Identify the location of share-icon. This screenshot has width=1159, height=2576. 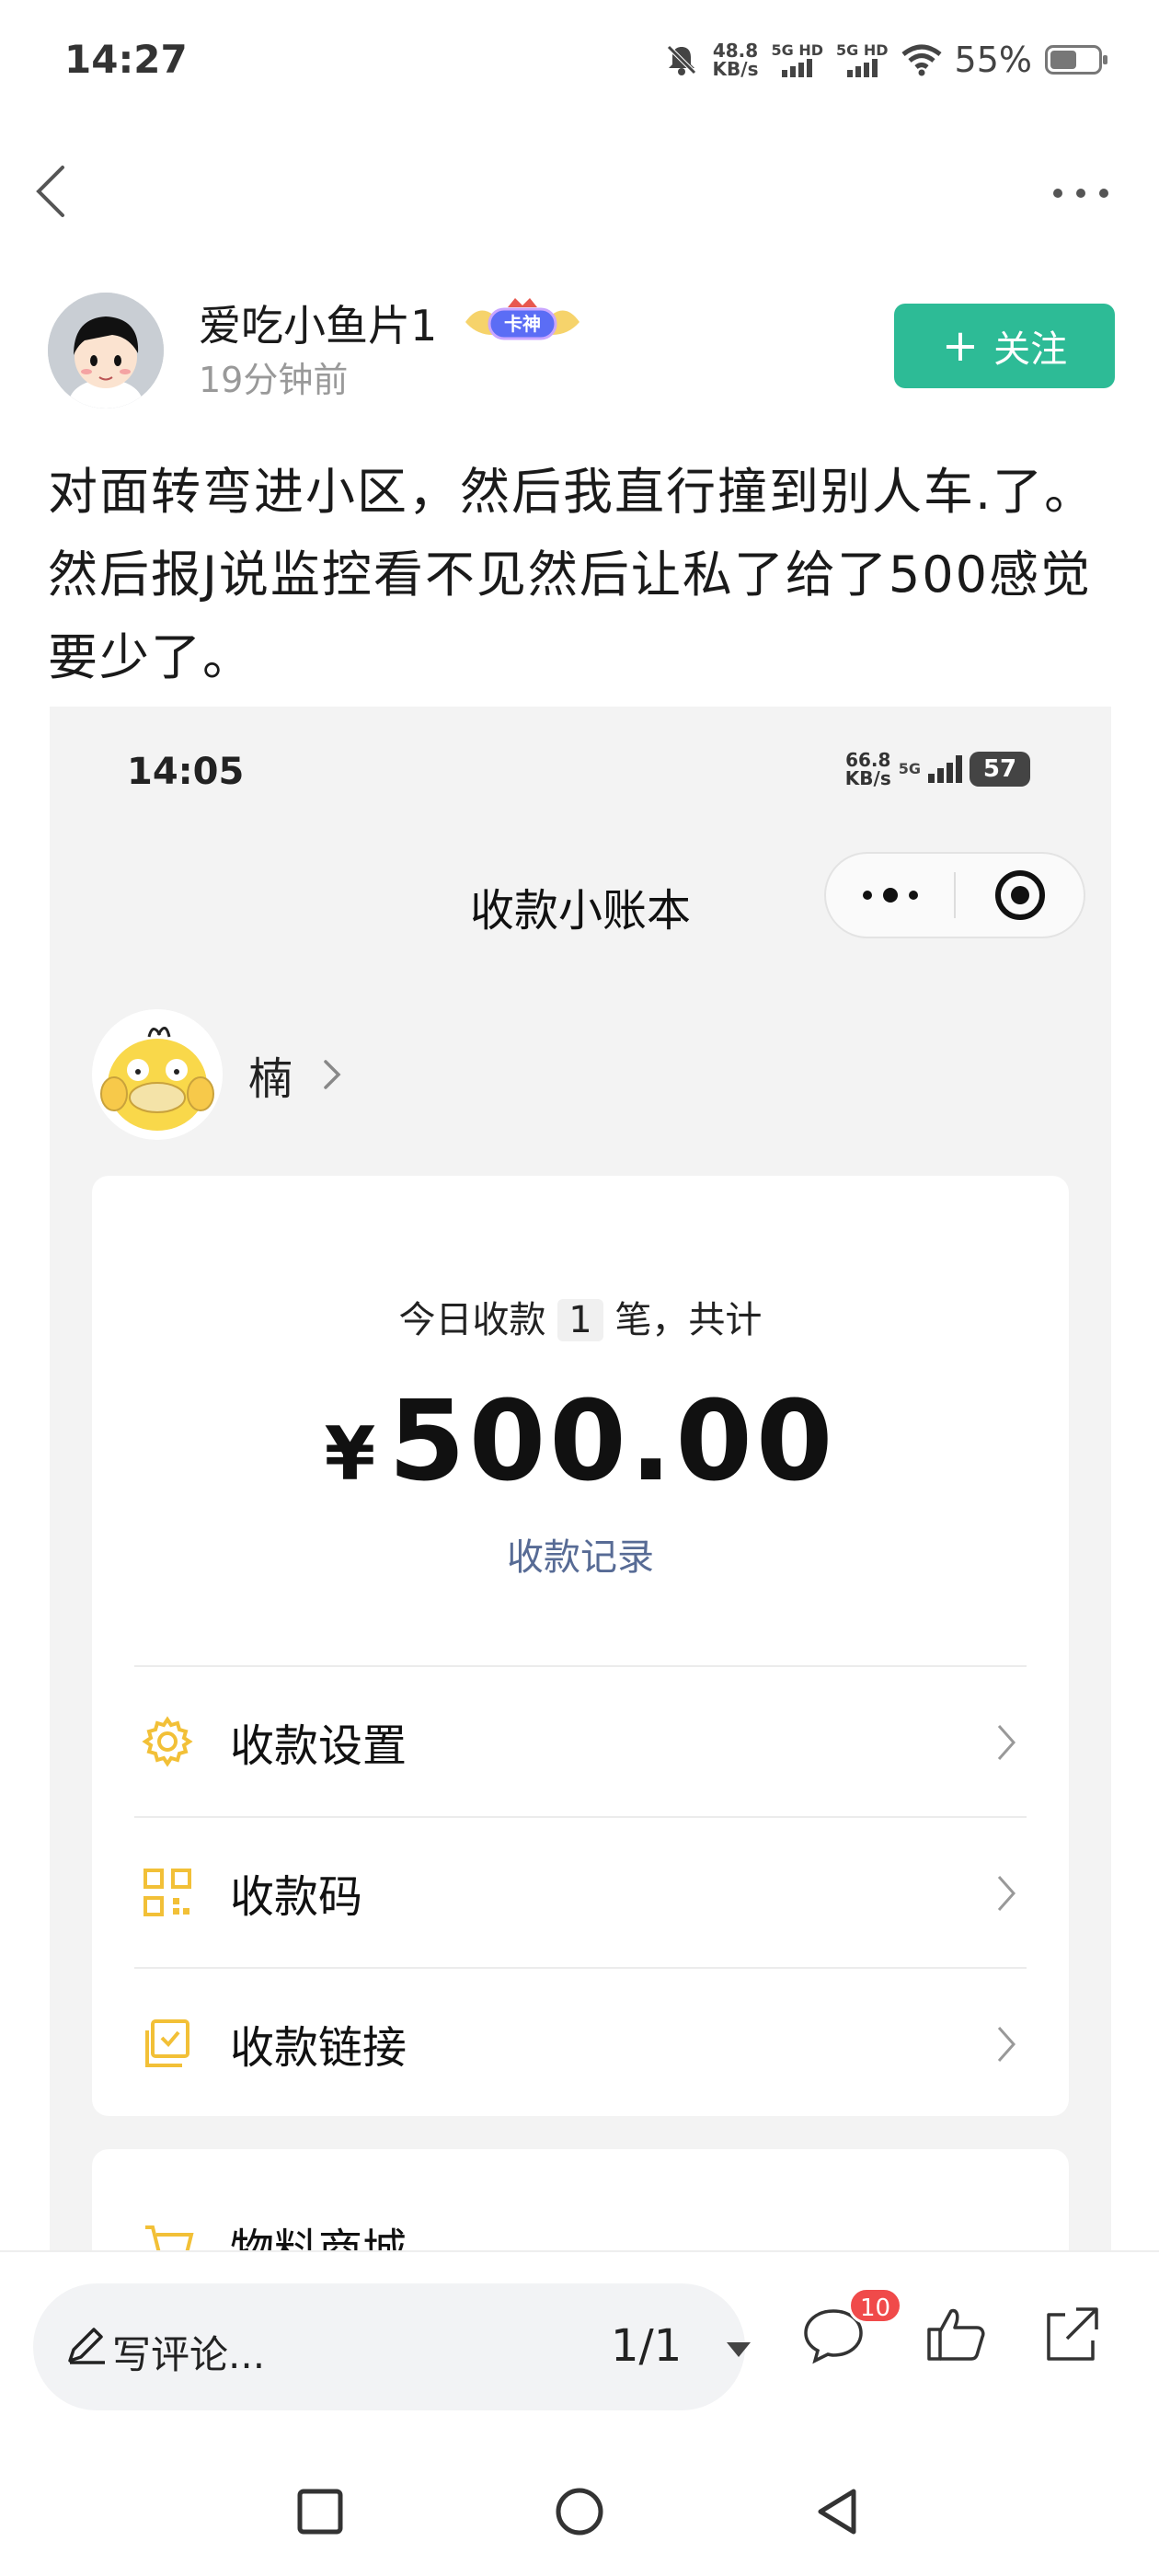
(1071, 2335).